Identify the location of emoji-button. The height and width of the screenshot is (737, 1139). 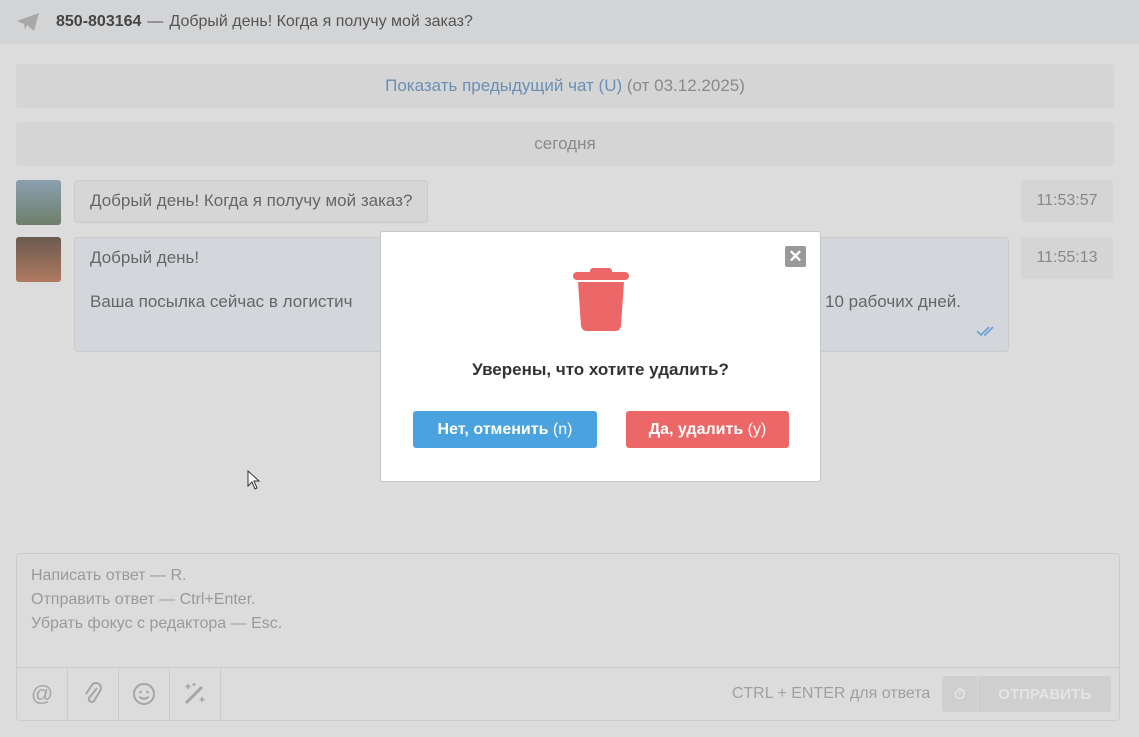
(144, 694).